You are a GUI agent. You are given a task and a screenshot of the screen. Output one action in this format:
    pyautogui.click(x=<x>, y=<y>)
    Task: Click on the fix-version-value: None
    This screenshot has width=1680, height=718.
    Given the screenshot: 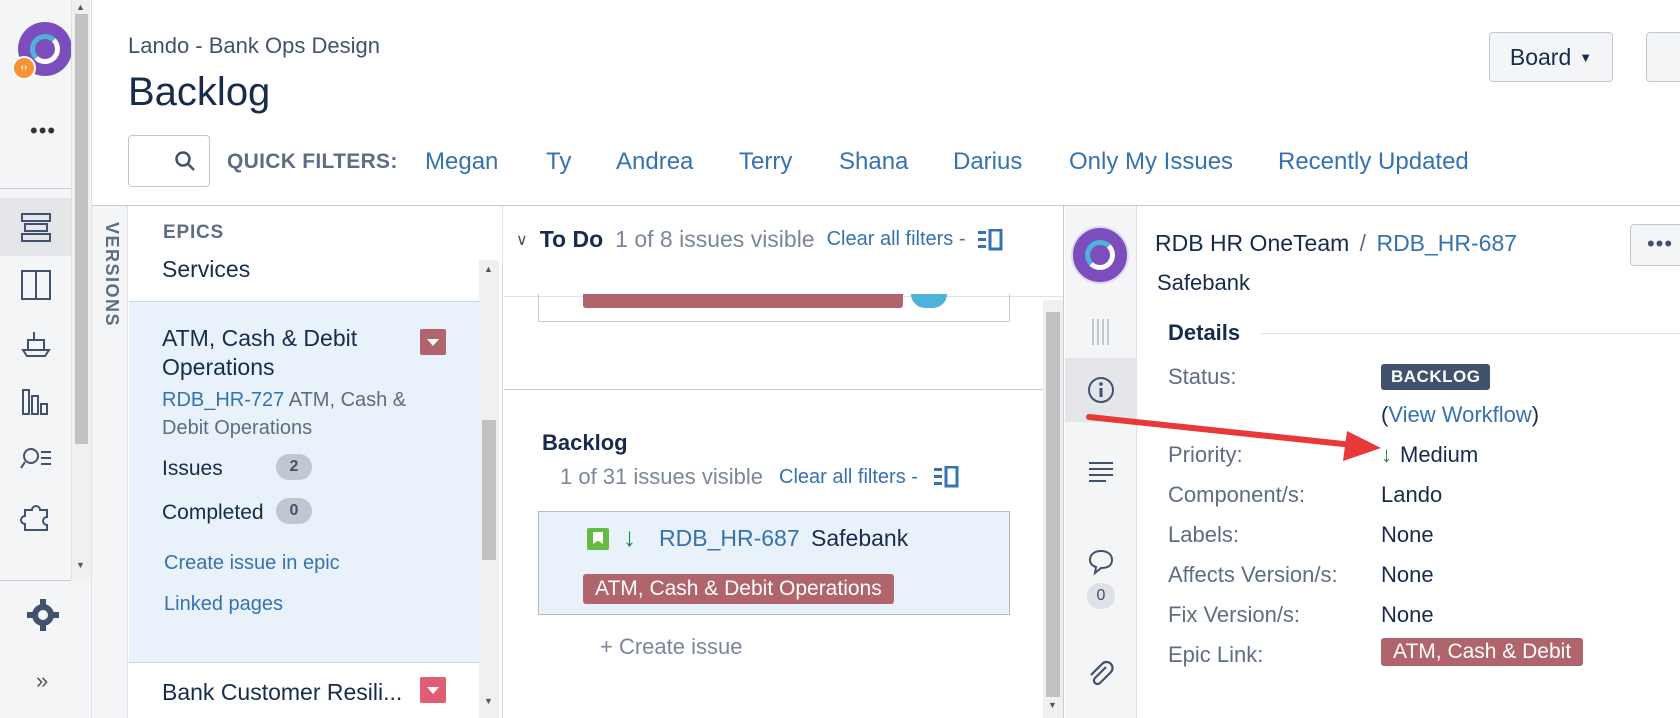 What is the action you would take?
    pyautogui.click(x=1407, y=615)
    